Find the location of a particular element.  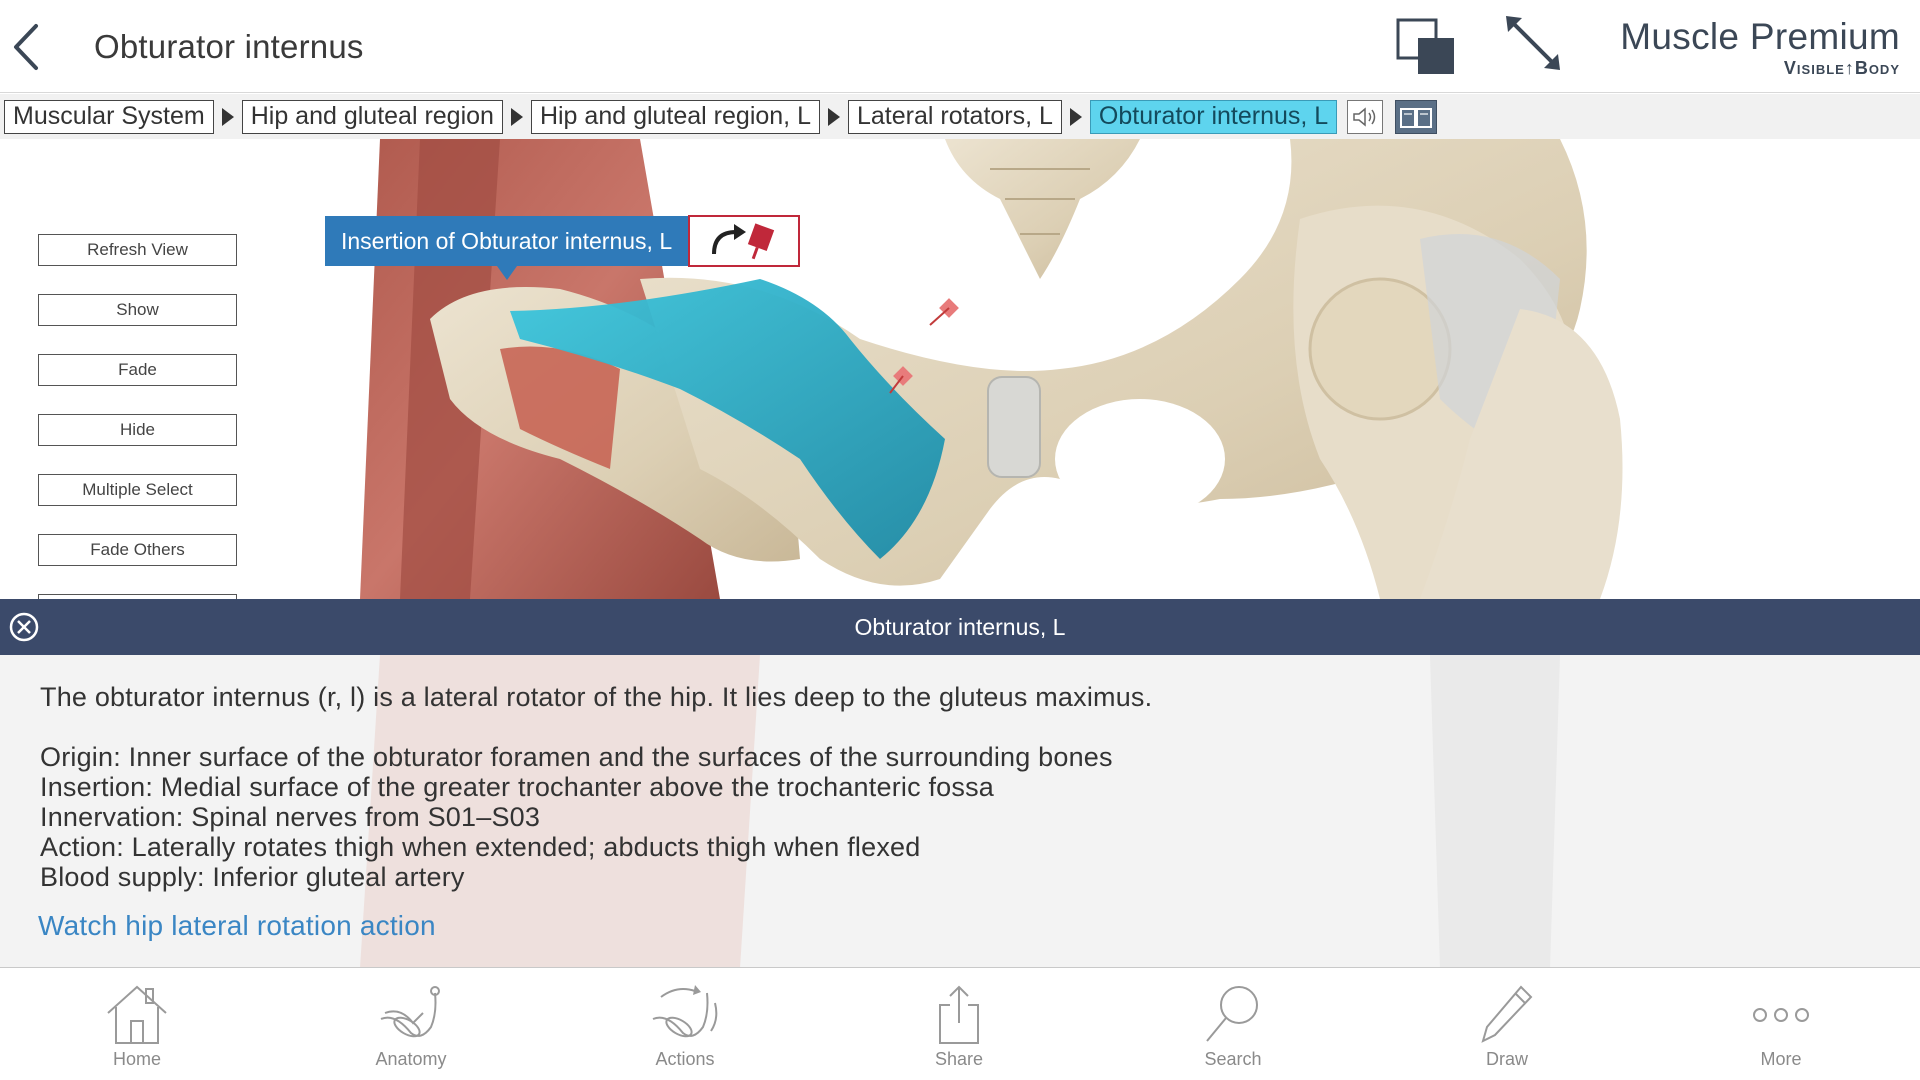

callout-label: Insertion of Obturator internus, L is located at coordinates (507, 241).